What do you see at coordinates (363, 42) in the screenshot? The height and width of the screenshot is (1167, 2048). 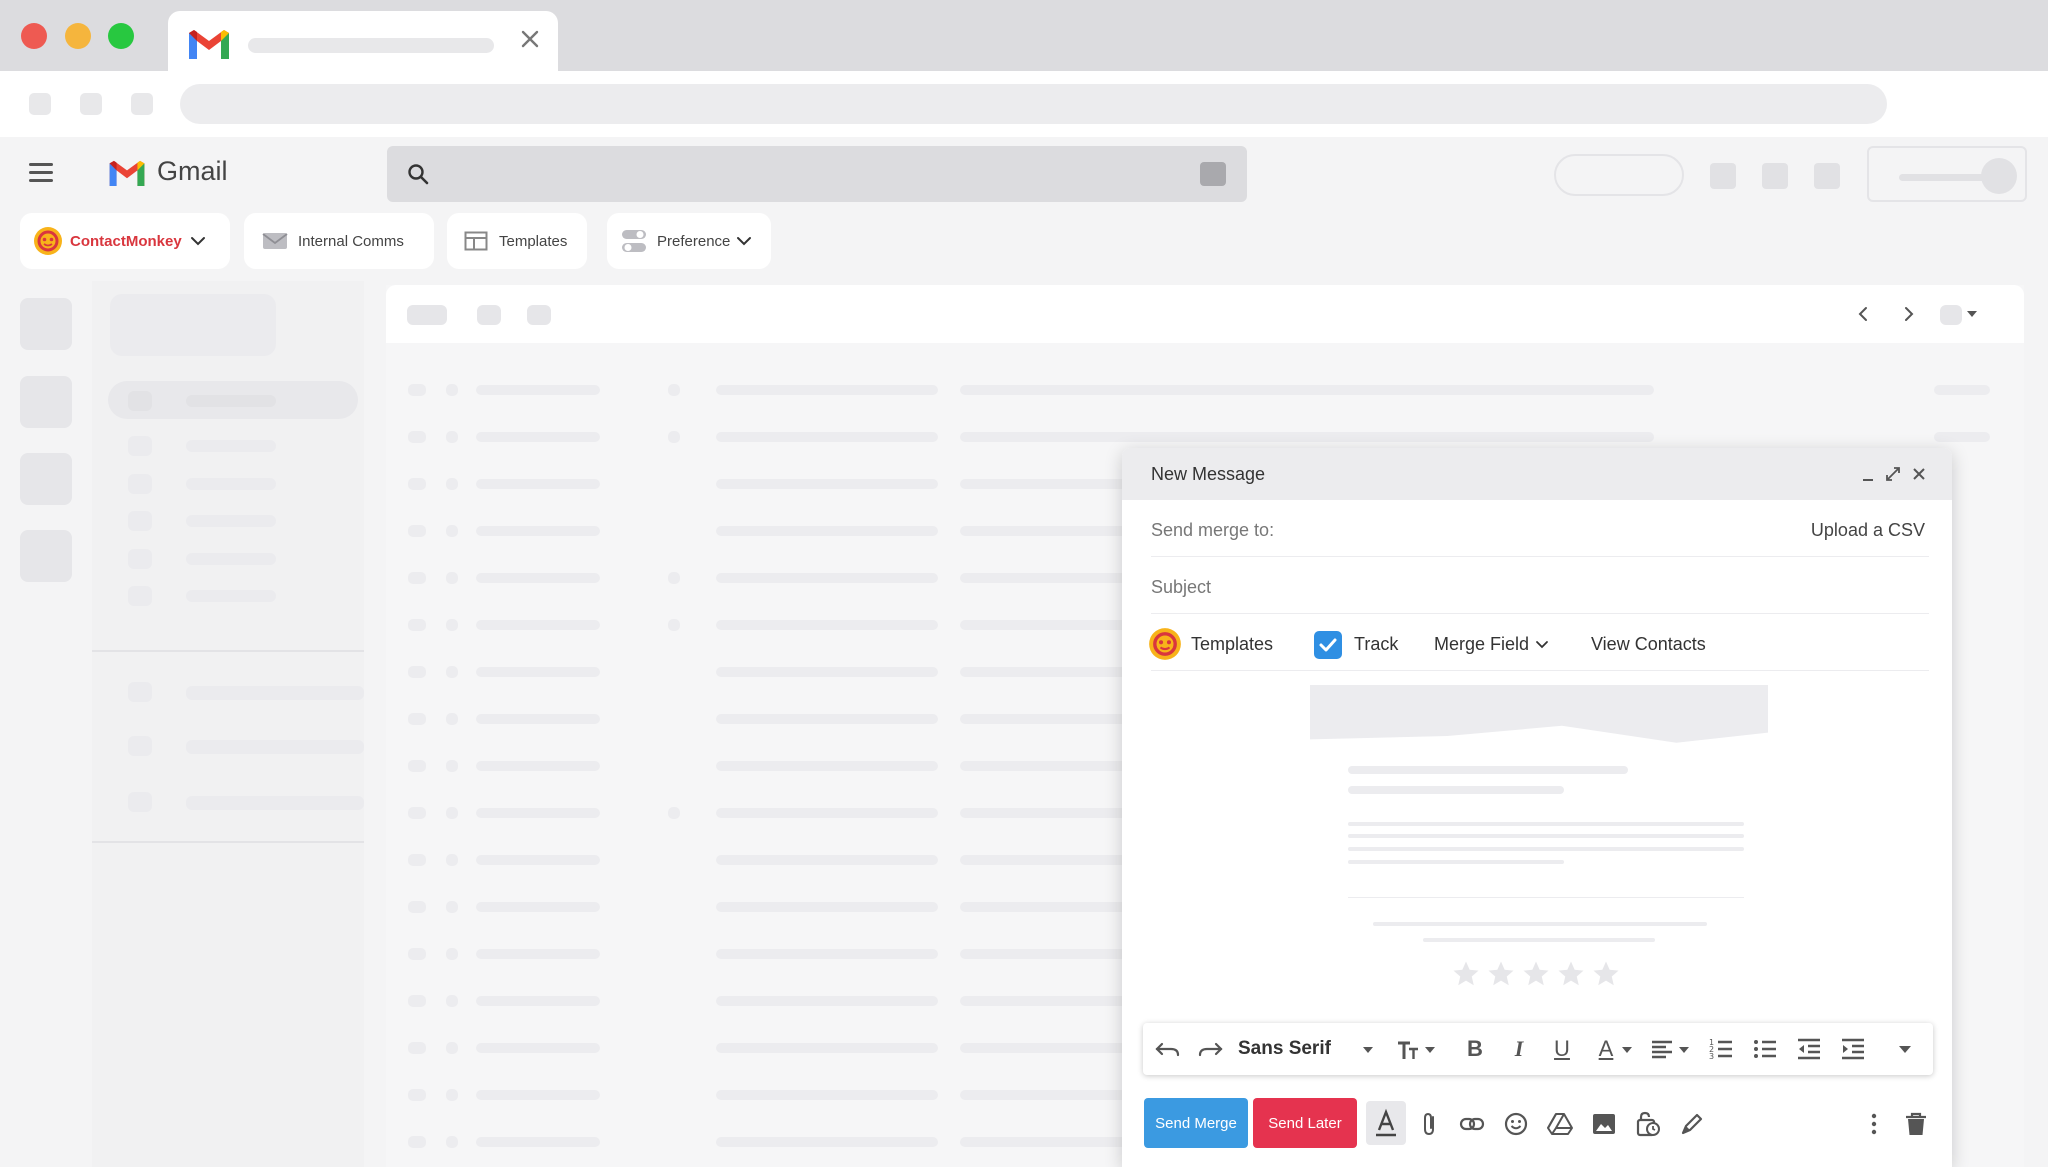 I see `browser-tab` at bounding box center [363, 42].